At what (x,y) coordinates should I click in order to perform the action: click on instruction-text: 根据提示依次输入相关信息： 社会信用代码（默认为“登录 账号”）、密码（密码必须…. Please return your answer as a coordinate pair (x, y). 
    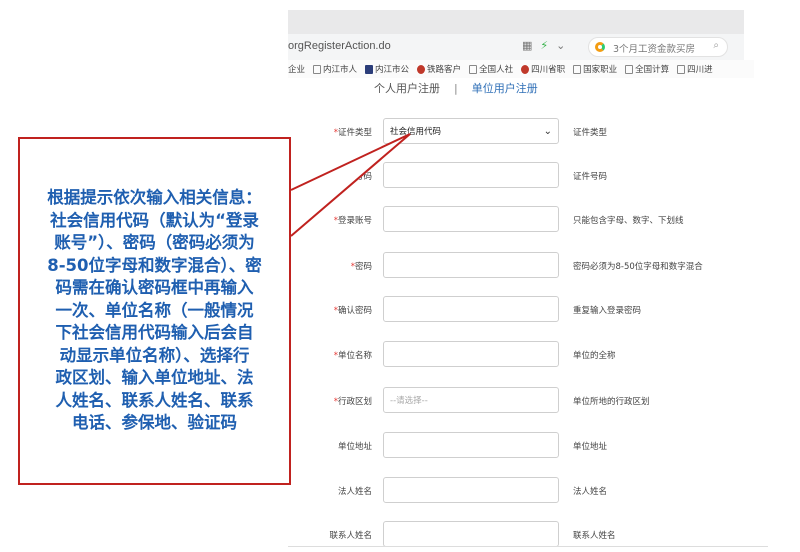
    Looking at the image, I should click on (154, 310).